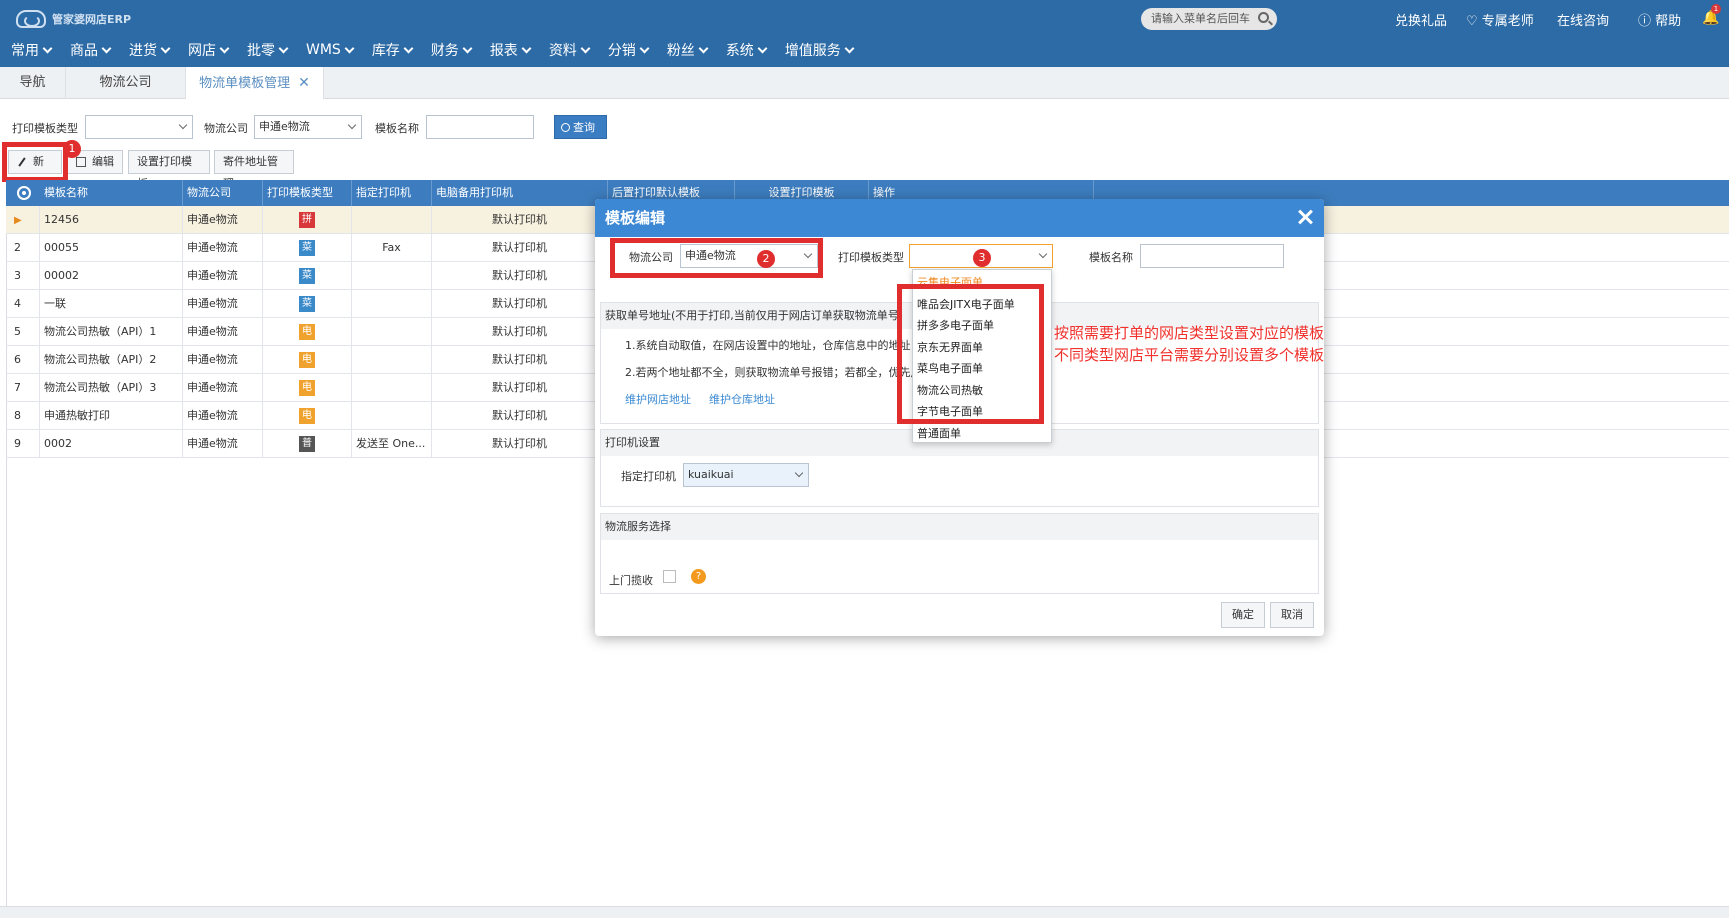 This screenshot has width=1729, height=918. Describe the element at coordinates (1189, 333) in the screenshot. I see `annotation-line-1: 按照需要打单的网店类型设置对应的模板` at that location.